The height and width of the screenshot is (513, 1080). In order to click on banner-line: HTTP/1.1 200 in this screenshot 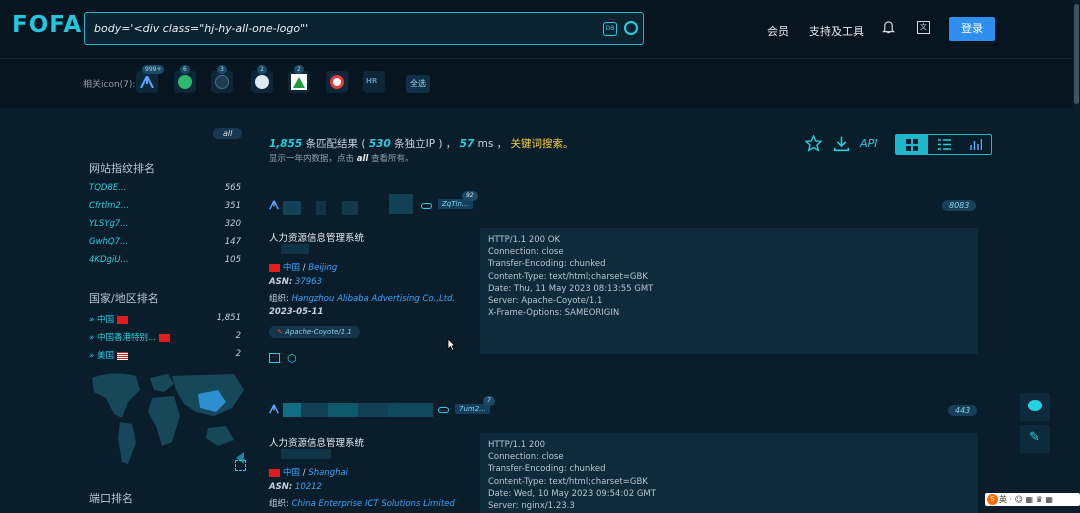, I will do `click(517, 445)`.